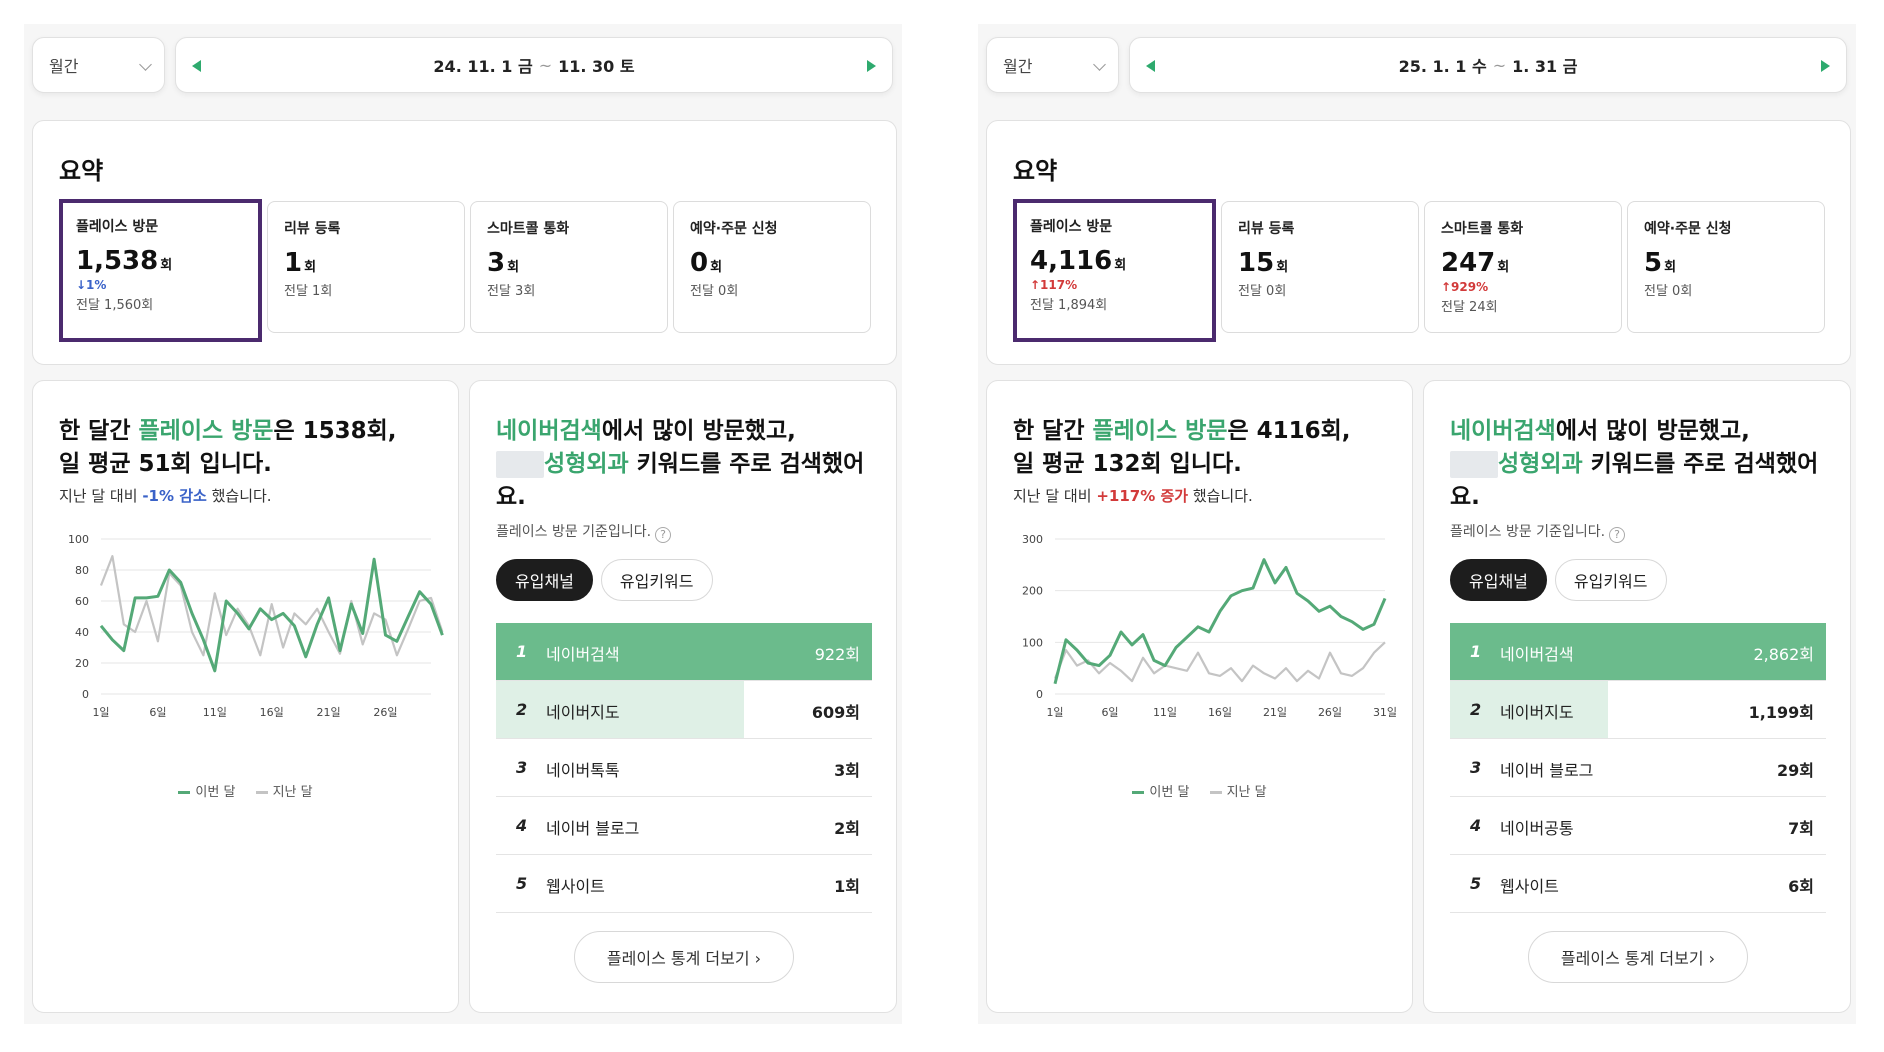 The height and width of the screenshot is (1052, 1884). Describe the element at coordinates (1801, 886) in the screenshot. I see `rank-count: 6회` at that location.